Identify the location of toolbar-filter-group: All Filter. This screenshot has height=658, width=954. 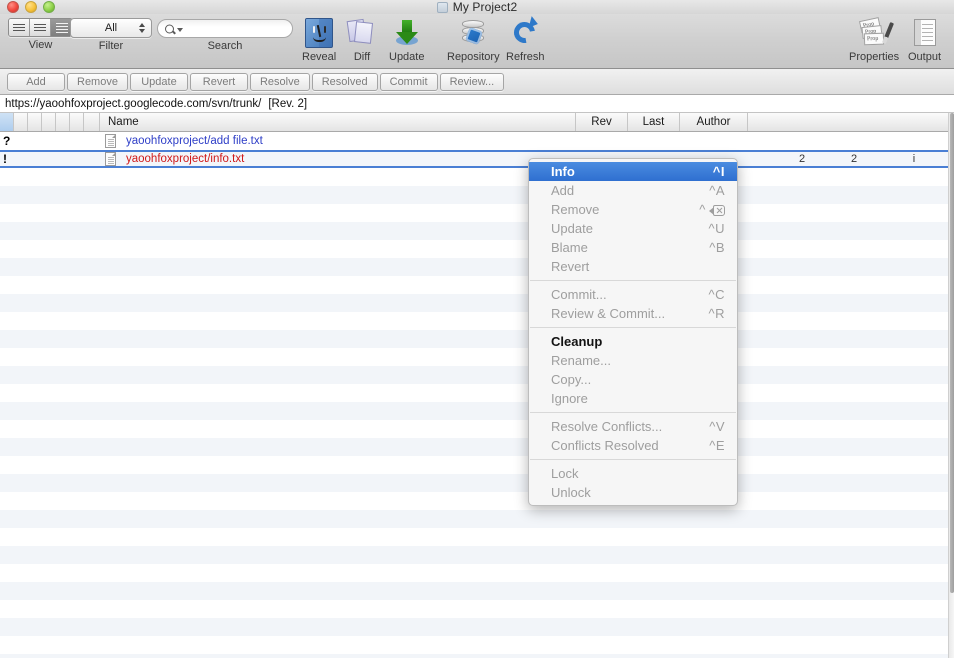
(111, 35).